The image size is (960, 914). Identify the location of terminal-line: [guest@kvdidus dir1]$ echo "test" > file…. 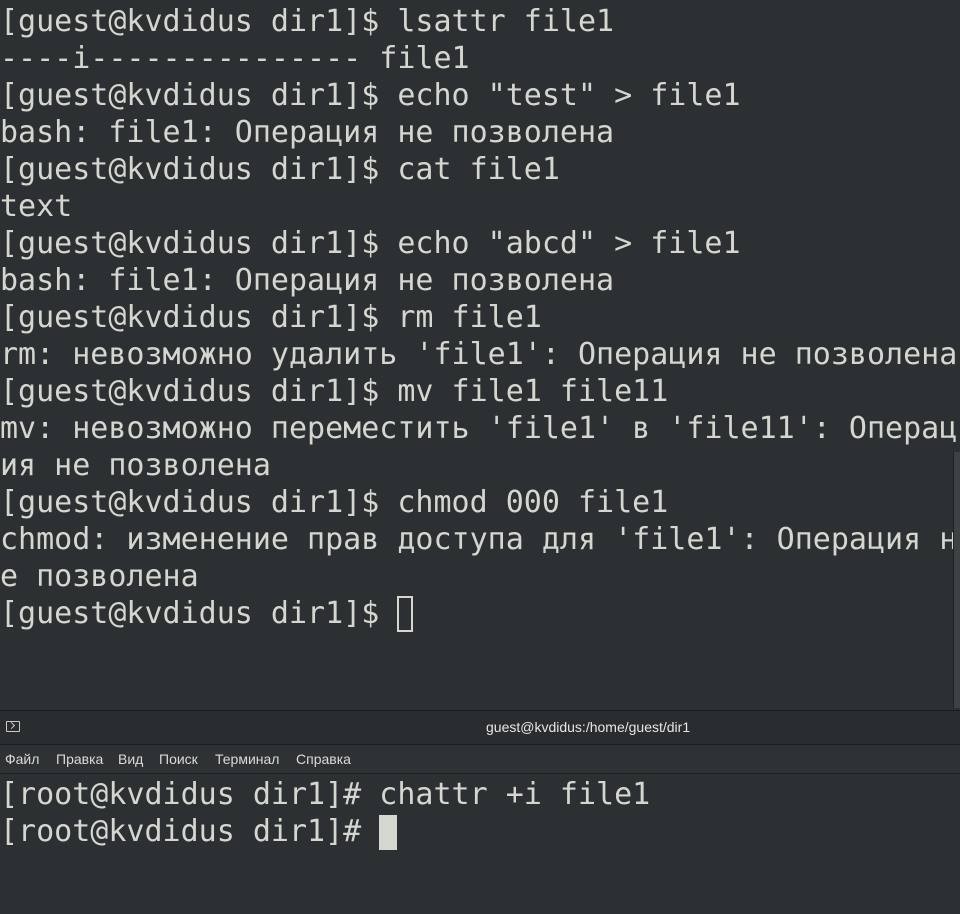
(370, 95).